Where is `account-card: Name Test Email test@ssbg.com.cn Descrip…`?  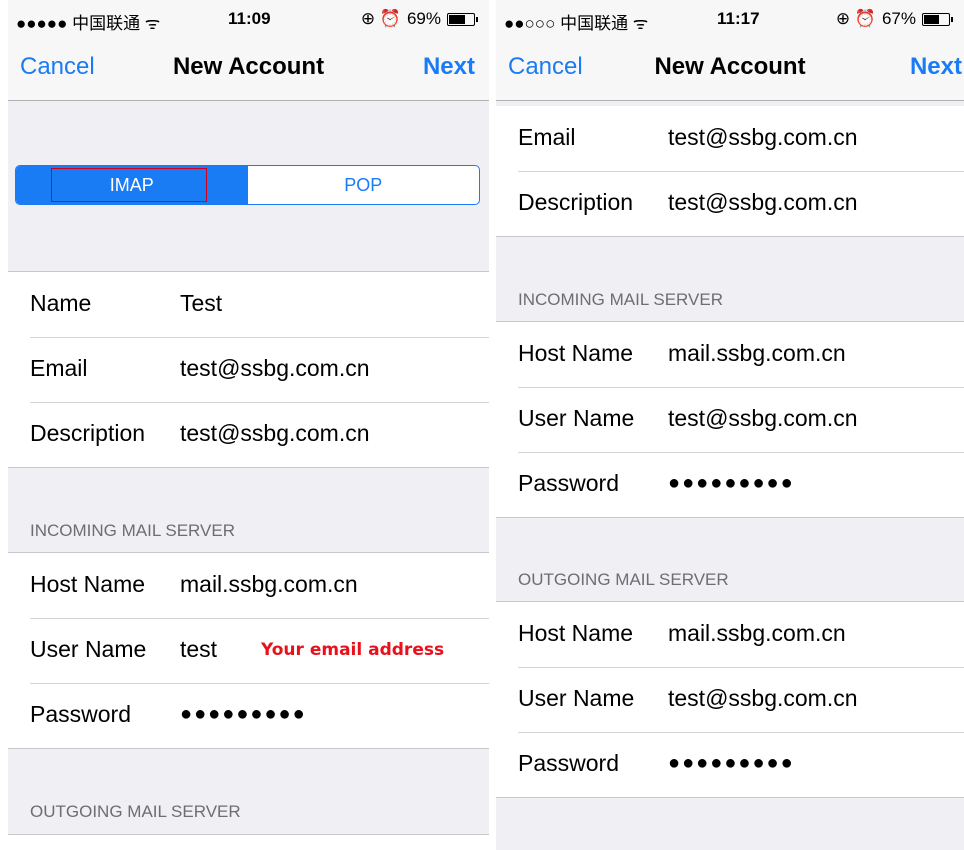 account-card: Name Test Email test@ssbg.com.cn Descrip… is located at coordinates (248, 369).